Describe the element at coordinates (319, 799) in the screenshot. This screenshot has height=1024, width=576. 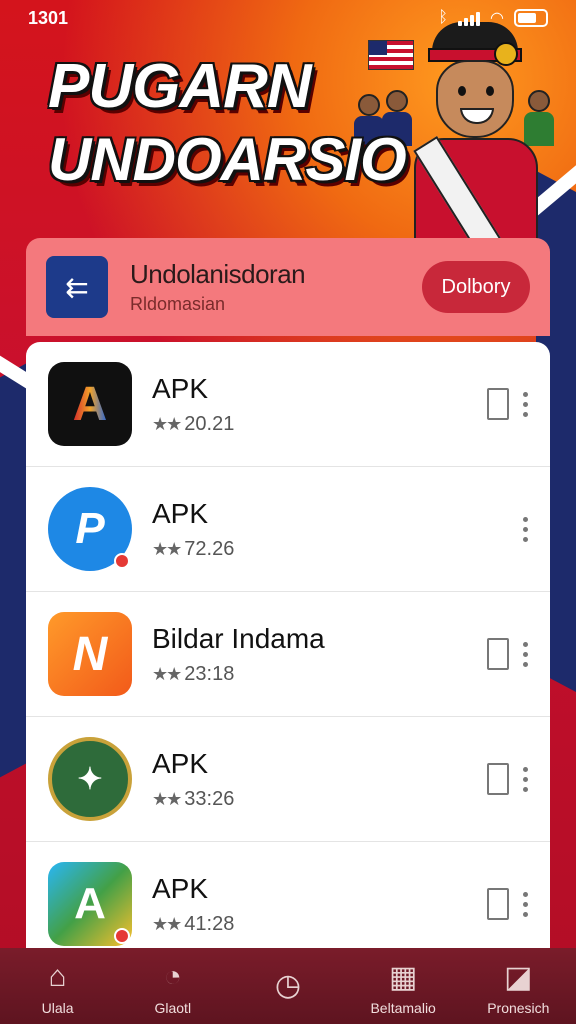
I see `app-rating: ★★ 33:26` at that location.